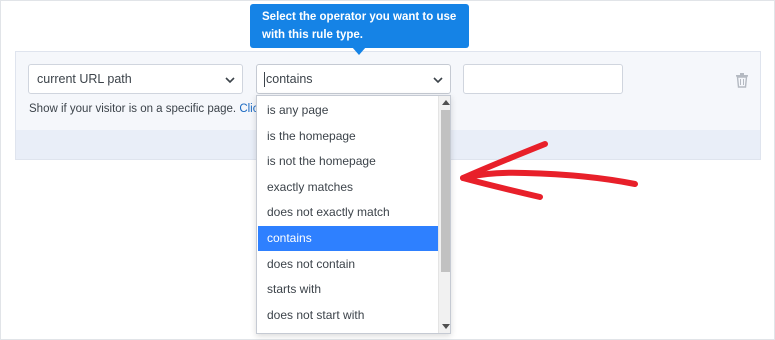  Describe the element at coordinates (264, 79) in the screenshot. I see `text-cursor` at that location.